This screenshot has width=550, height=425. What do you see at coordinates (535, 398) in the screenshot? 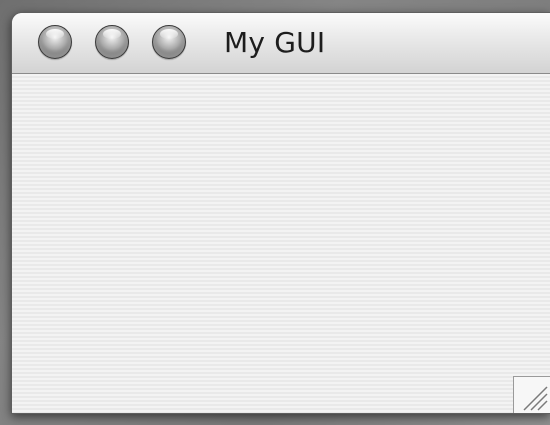
I see `resize-grip-icon` at bounding box center [535, 398].